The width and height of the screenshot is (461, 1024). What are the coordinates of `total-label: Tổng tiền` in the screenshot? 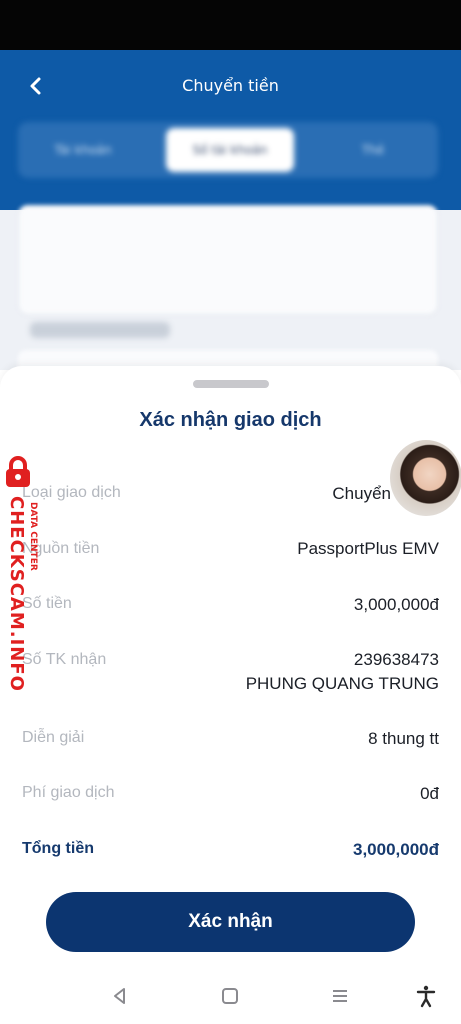 It's located at (58, 848).